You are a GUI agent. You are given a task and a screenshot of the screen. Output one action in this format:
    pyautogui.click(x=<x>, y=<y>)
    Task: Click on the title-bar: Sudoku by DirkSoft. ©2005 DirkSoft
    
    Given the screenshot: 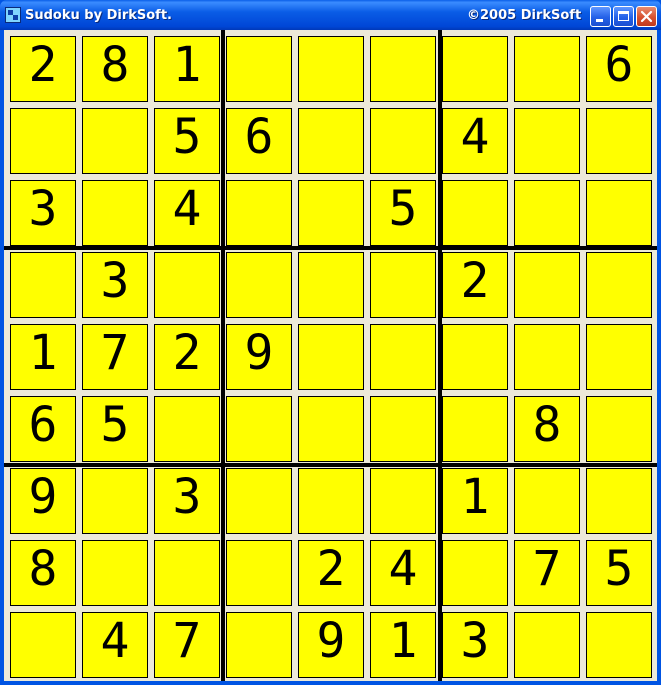 What is the action you would take?
    pyautogui.click(x=330, y=15)
    